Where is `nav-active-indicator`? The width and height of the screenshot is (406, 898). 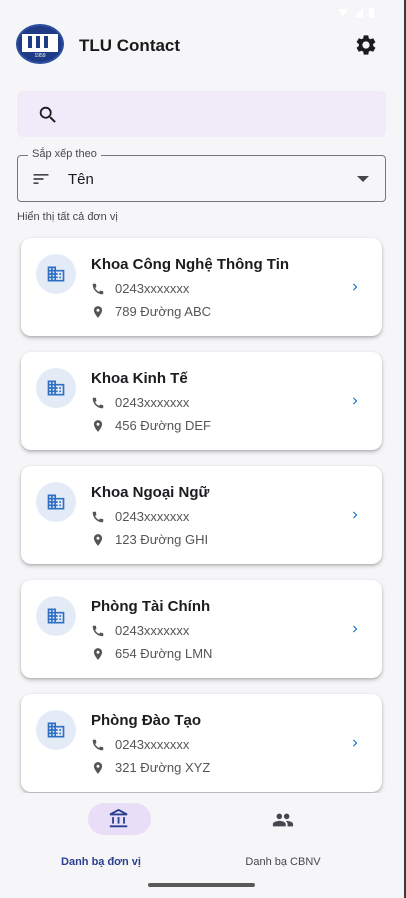 nav-active-indicator is located at coordinates (119, 819).